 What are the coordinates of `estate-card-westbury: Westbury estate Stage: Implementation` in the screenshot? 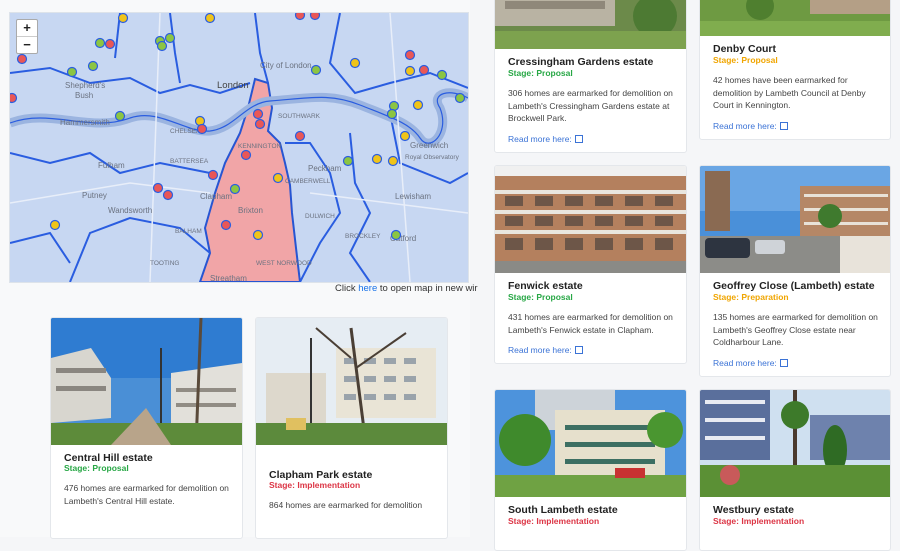 It's located at (795, 470).